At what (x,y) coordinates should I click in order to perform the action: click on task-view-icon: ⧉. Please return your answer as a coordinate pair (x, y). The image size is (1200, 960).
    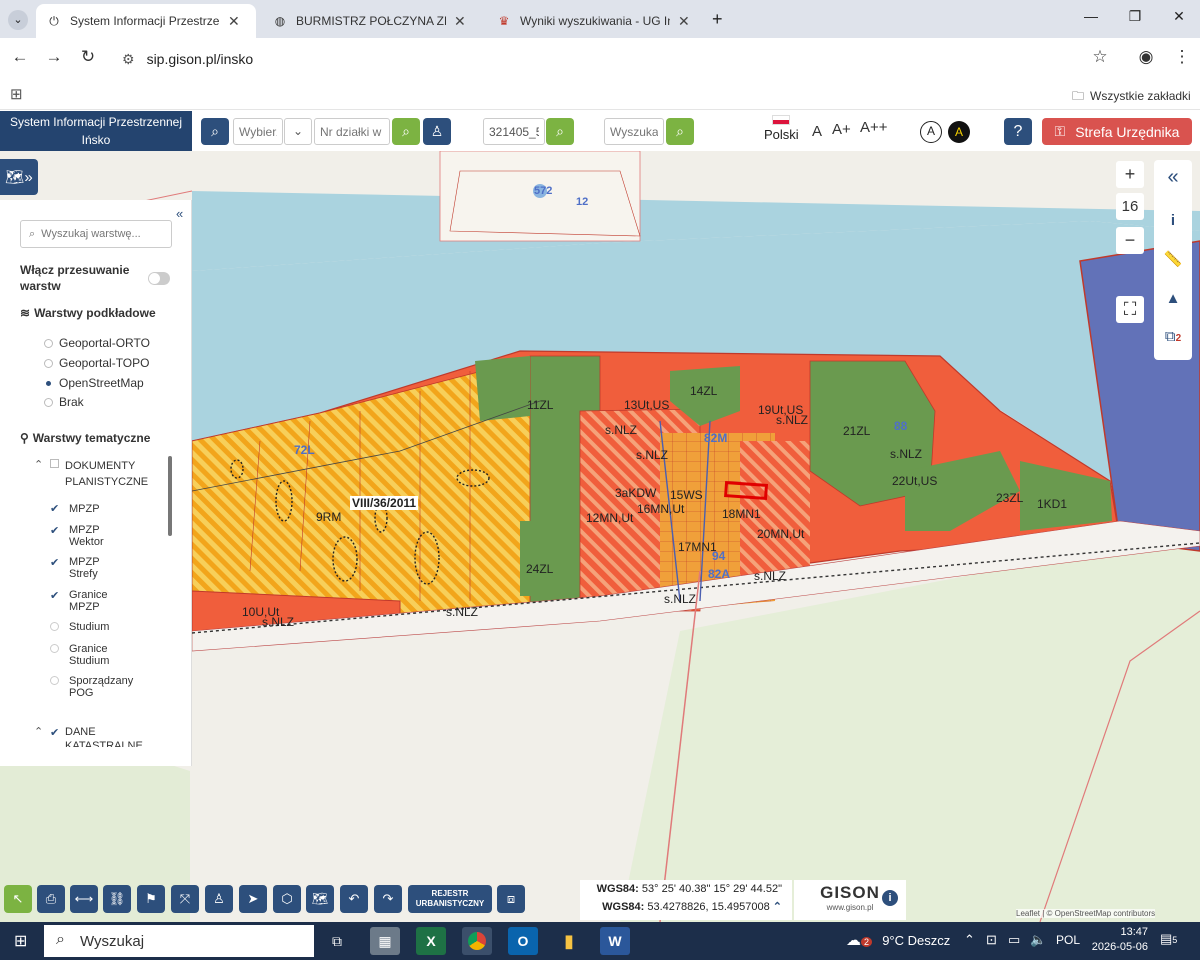
    Looking at the image, I should click on (337, 941).